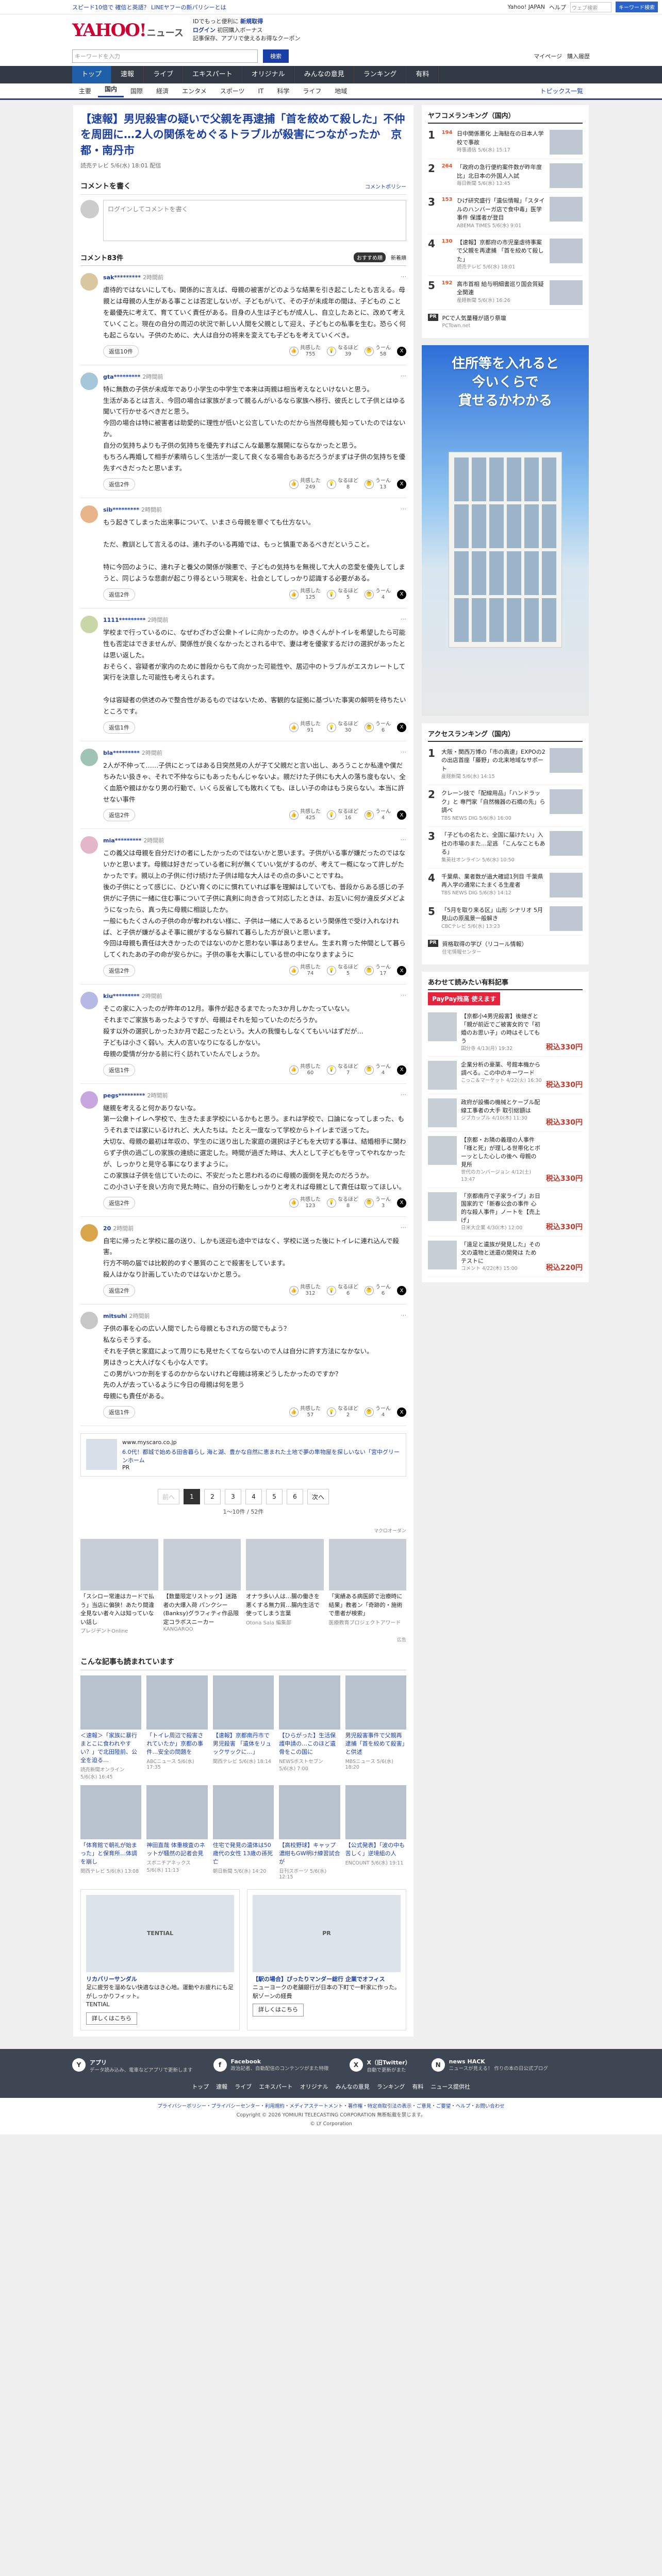 This screenshot has height=2576, width=662. I want to click on reaction-empathy-button: 👍 共感した 74, so click(305, 970).